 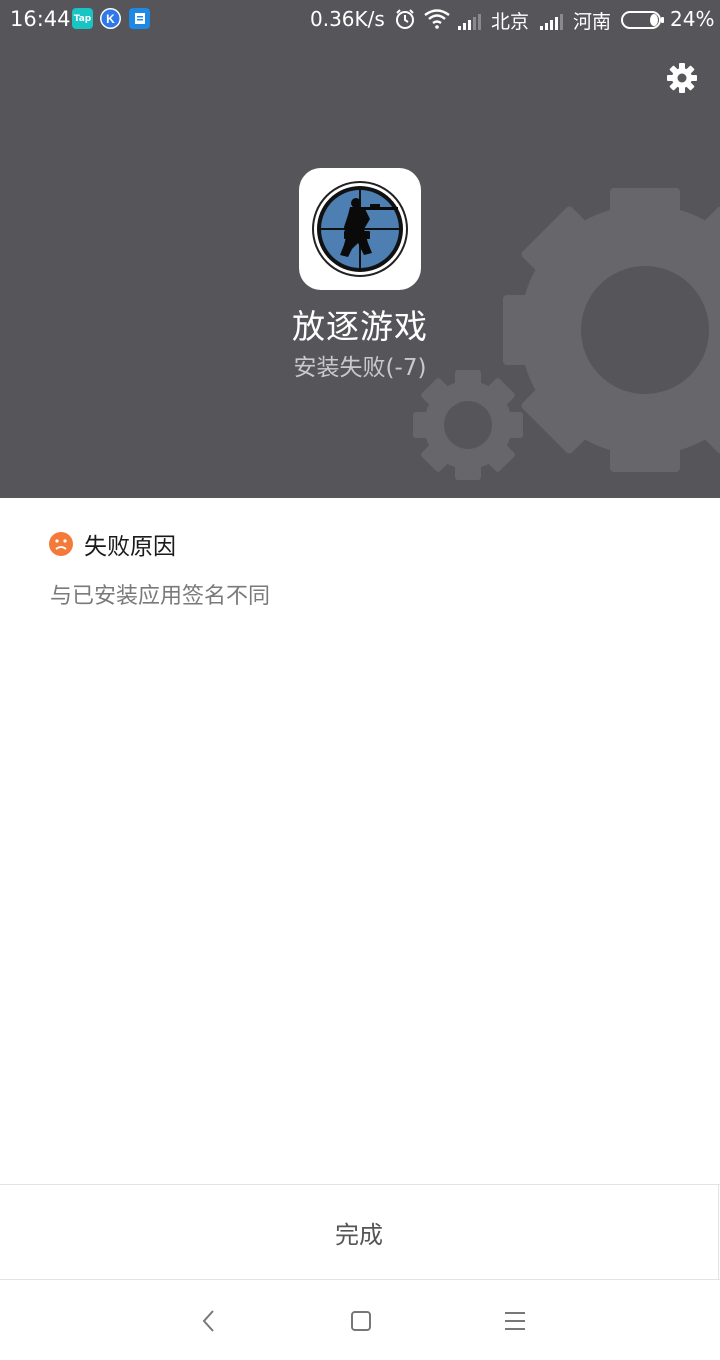 I want to click on battery-percent: 24%, so click(x=692, y=19).